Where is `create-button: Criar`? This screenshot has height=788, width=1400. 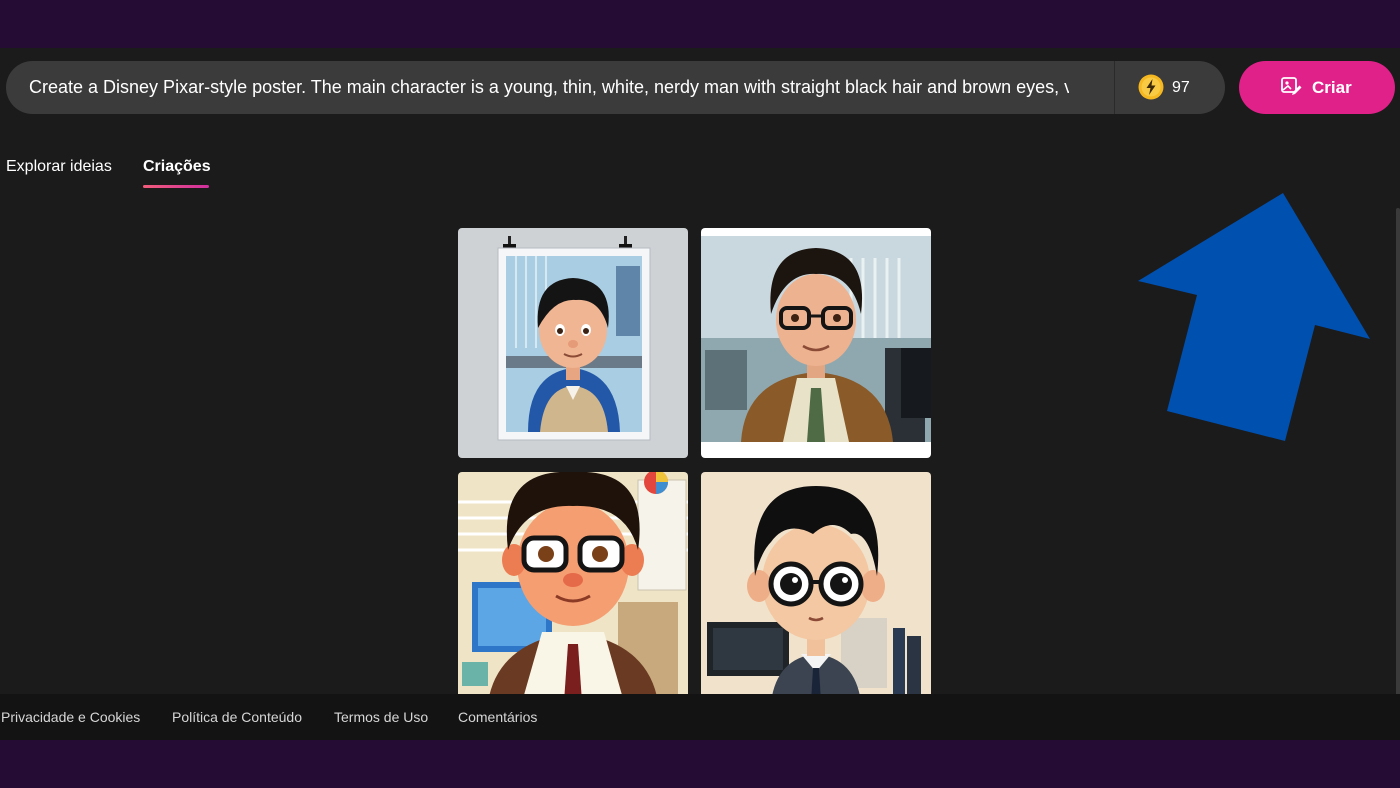 create-button: Criar is located at coordinates (1317, 87).